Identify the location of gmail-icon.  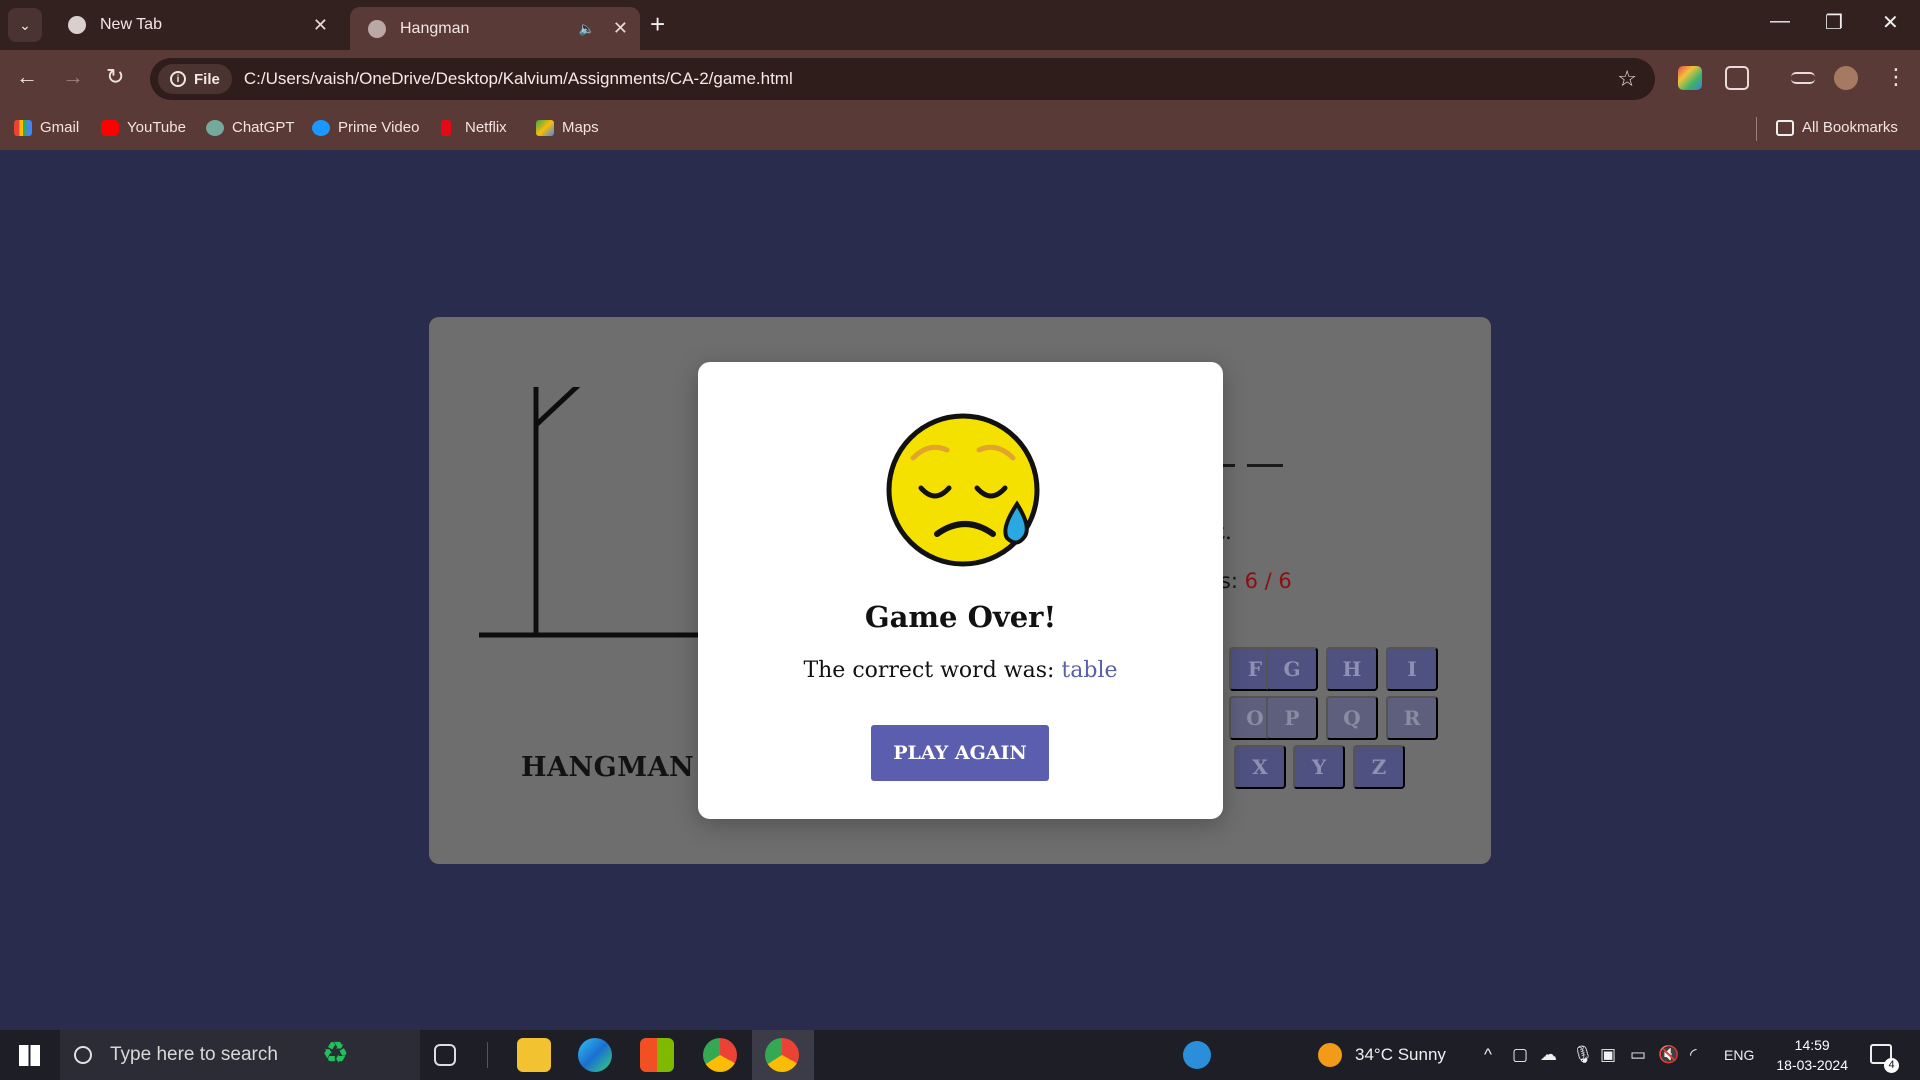
(23, 127).